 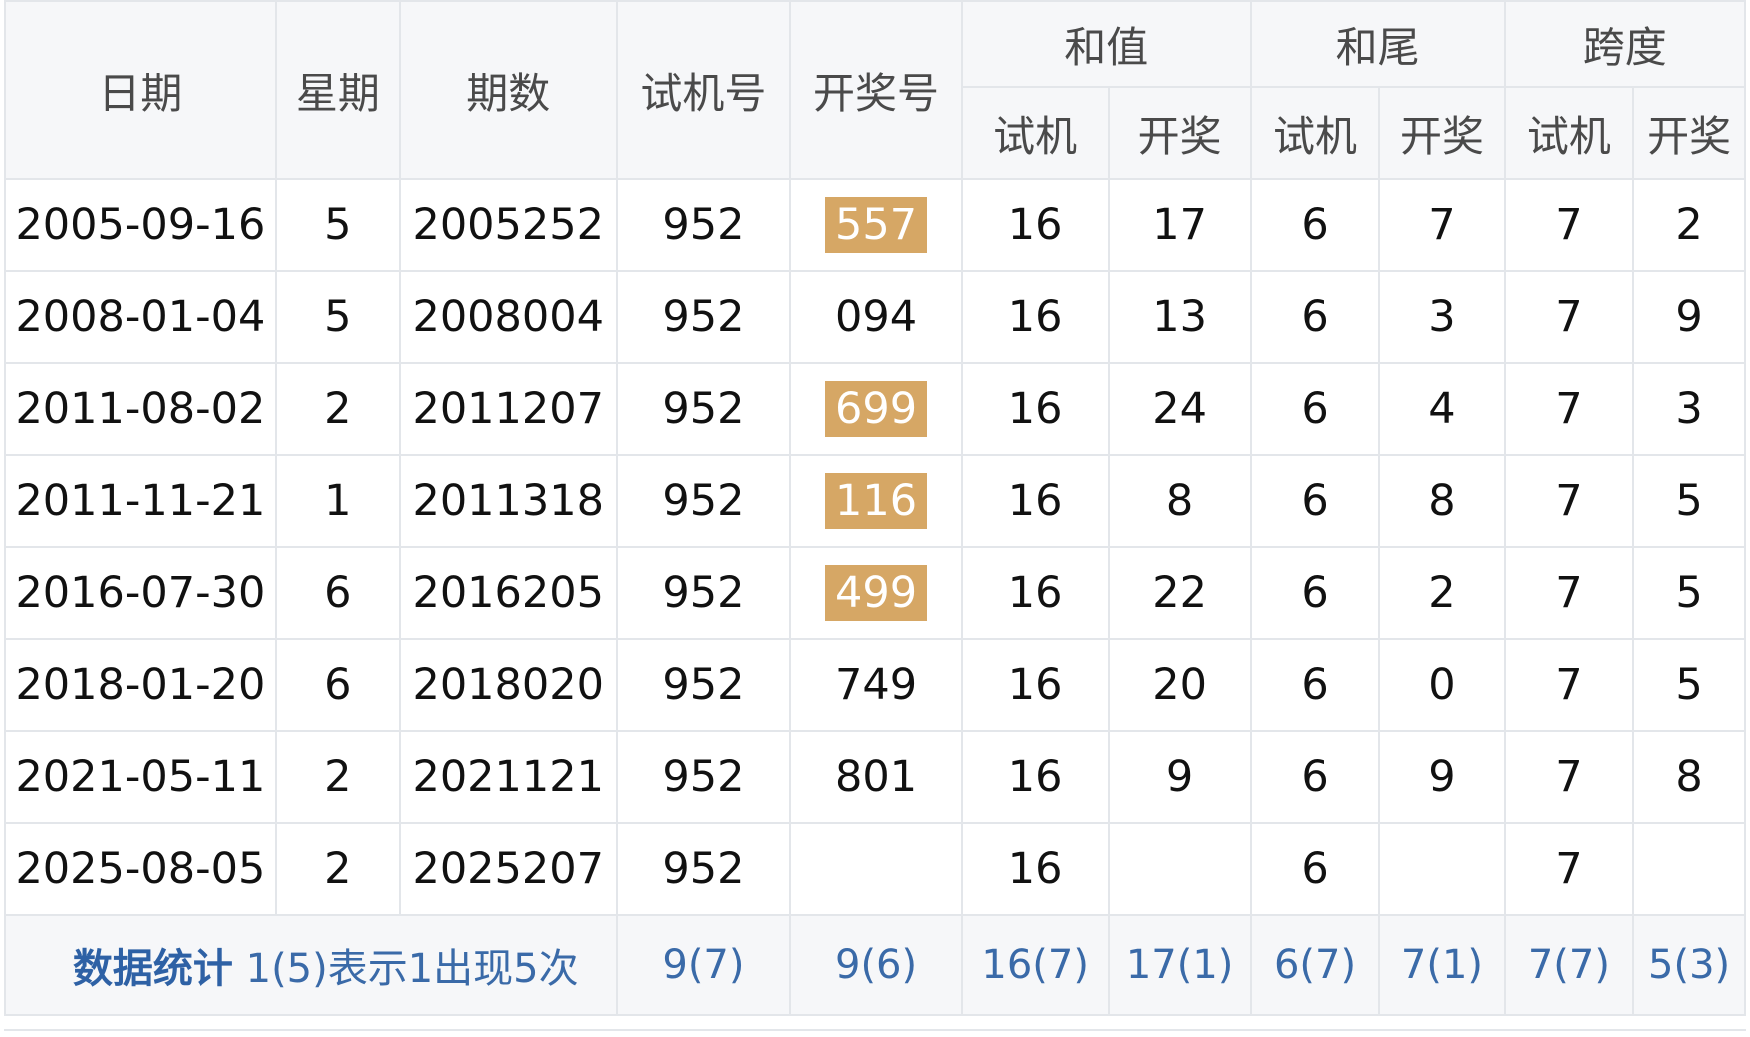 What do you see at coordinates (876, 90) in the screenshot?
I see `header-draw-number: 开奖号` at bounding box center [876, 90].